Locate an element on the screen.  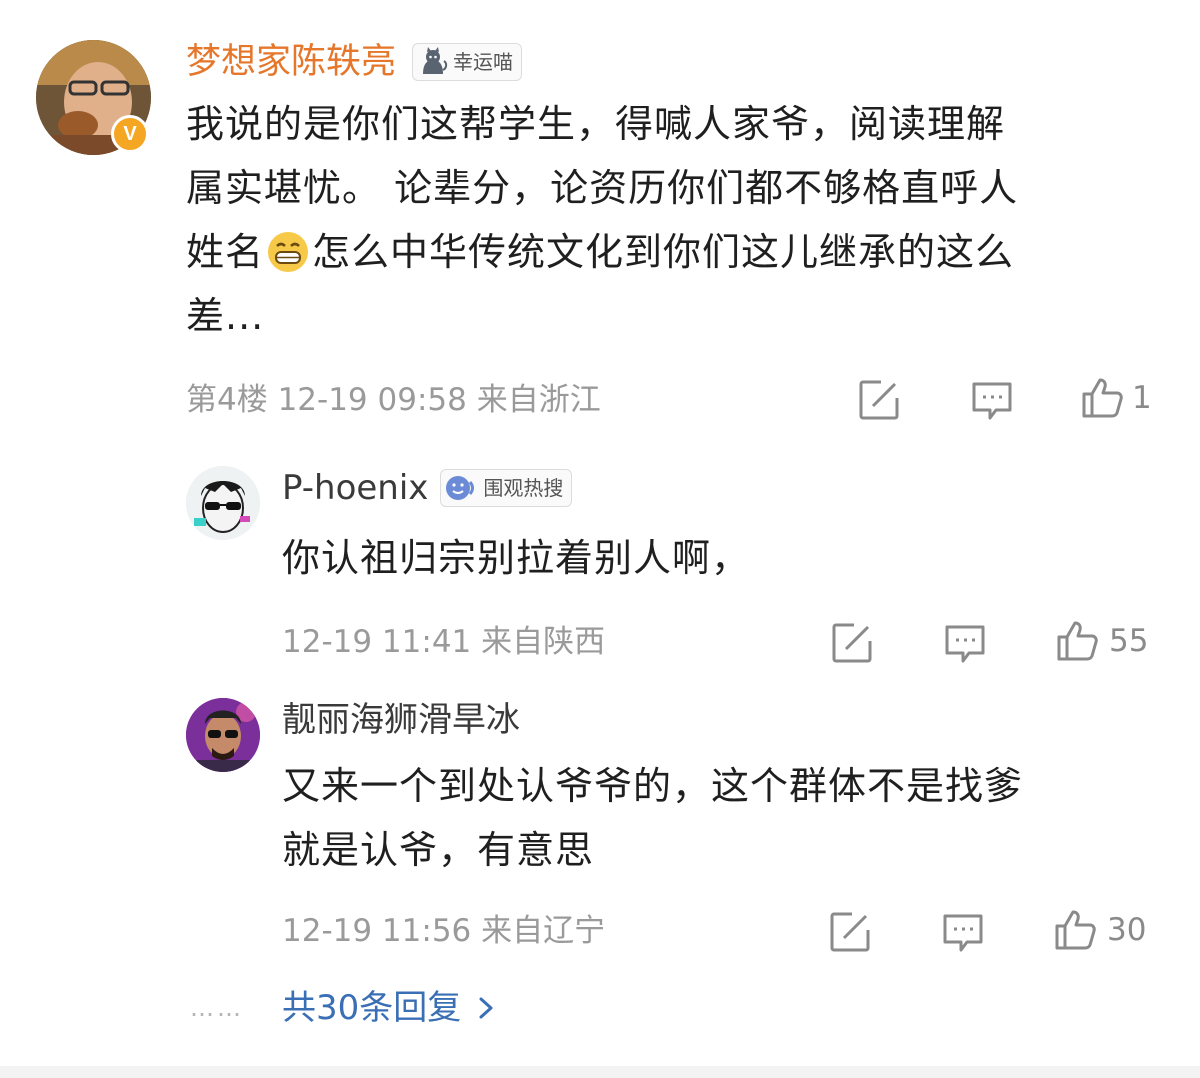
cat-badge-icon is located at coordinates (435, 60).